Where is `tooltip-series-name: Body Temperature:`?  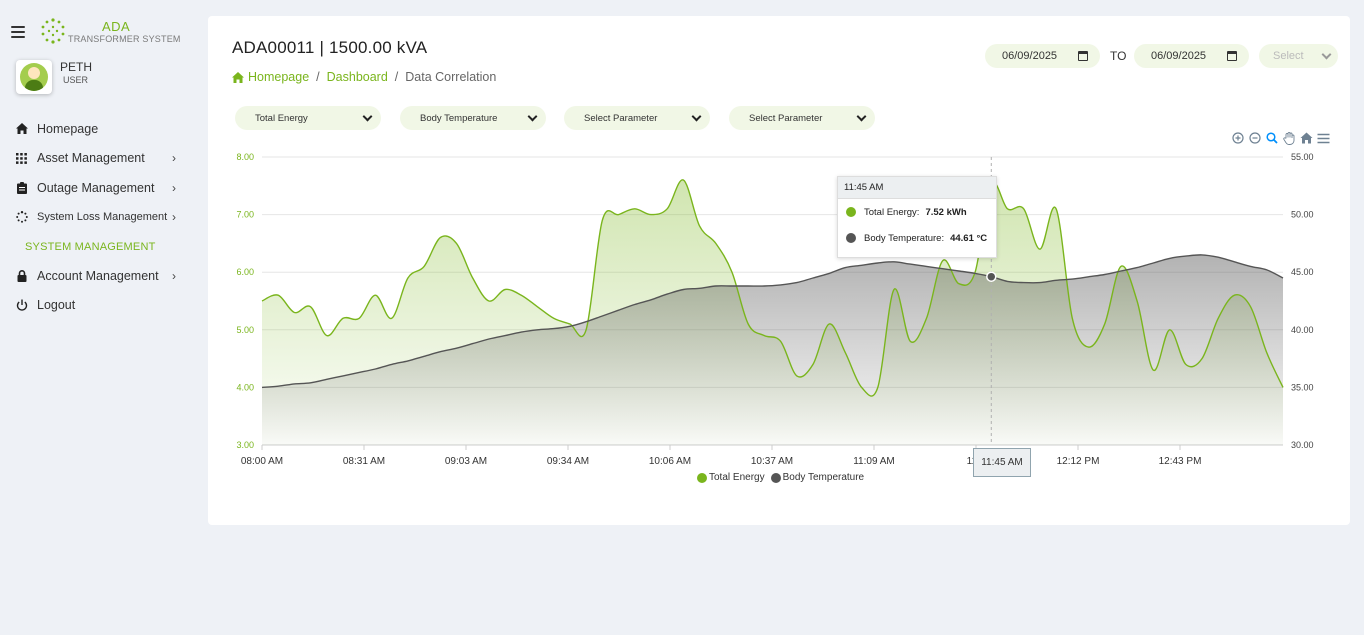 tooltip-series-name: Body Temperature: is located at coordinates (904, 238).